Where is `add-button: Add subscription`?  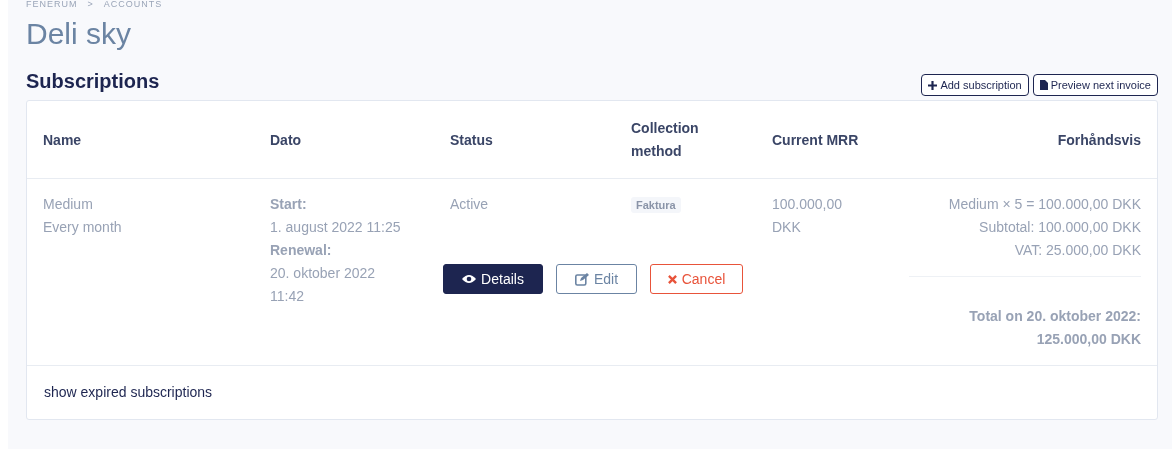
add-button: Add subscription is located at coordinates (975, 85).